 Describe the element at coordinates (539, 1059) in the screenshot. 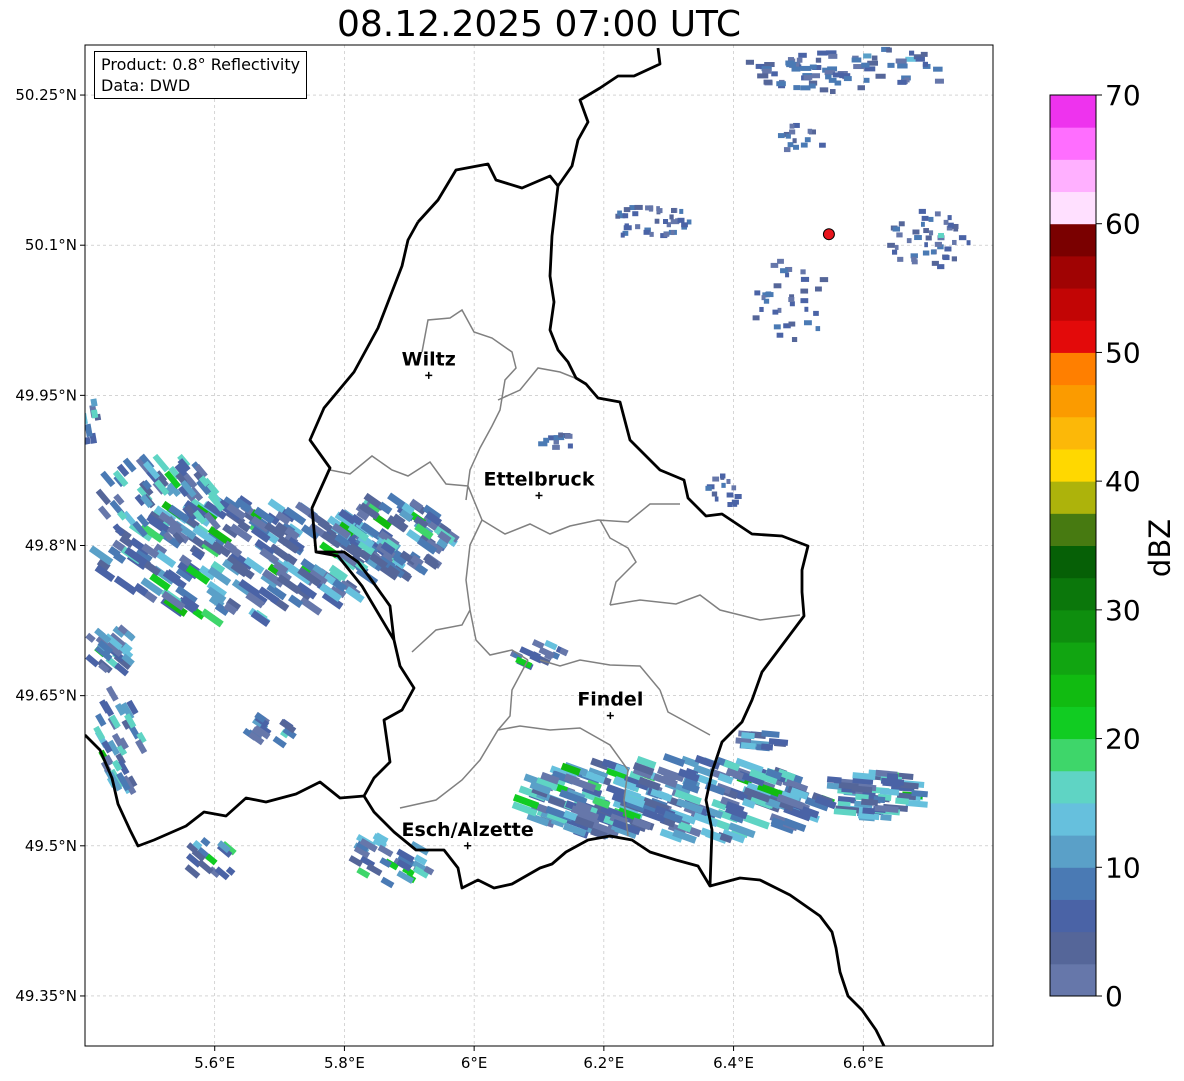

I see `longitude-ticks: 5.6°E 5.8°E 6°E 6.2°E 6.4°E 6.6°E` at that location.